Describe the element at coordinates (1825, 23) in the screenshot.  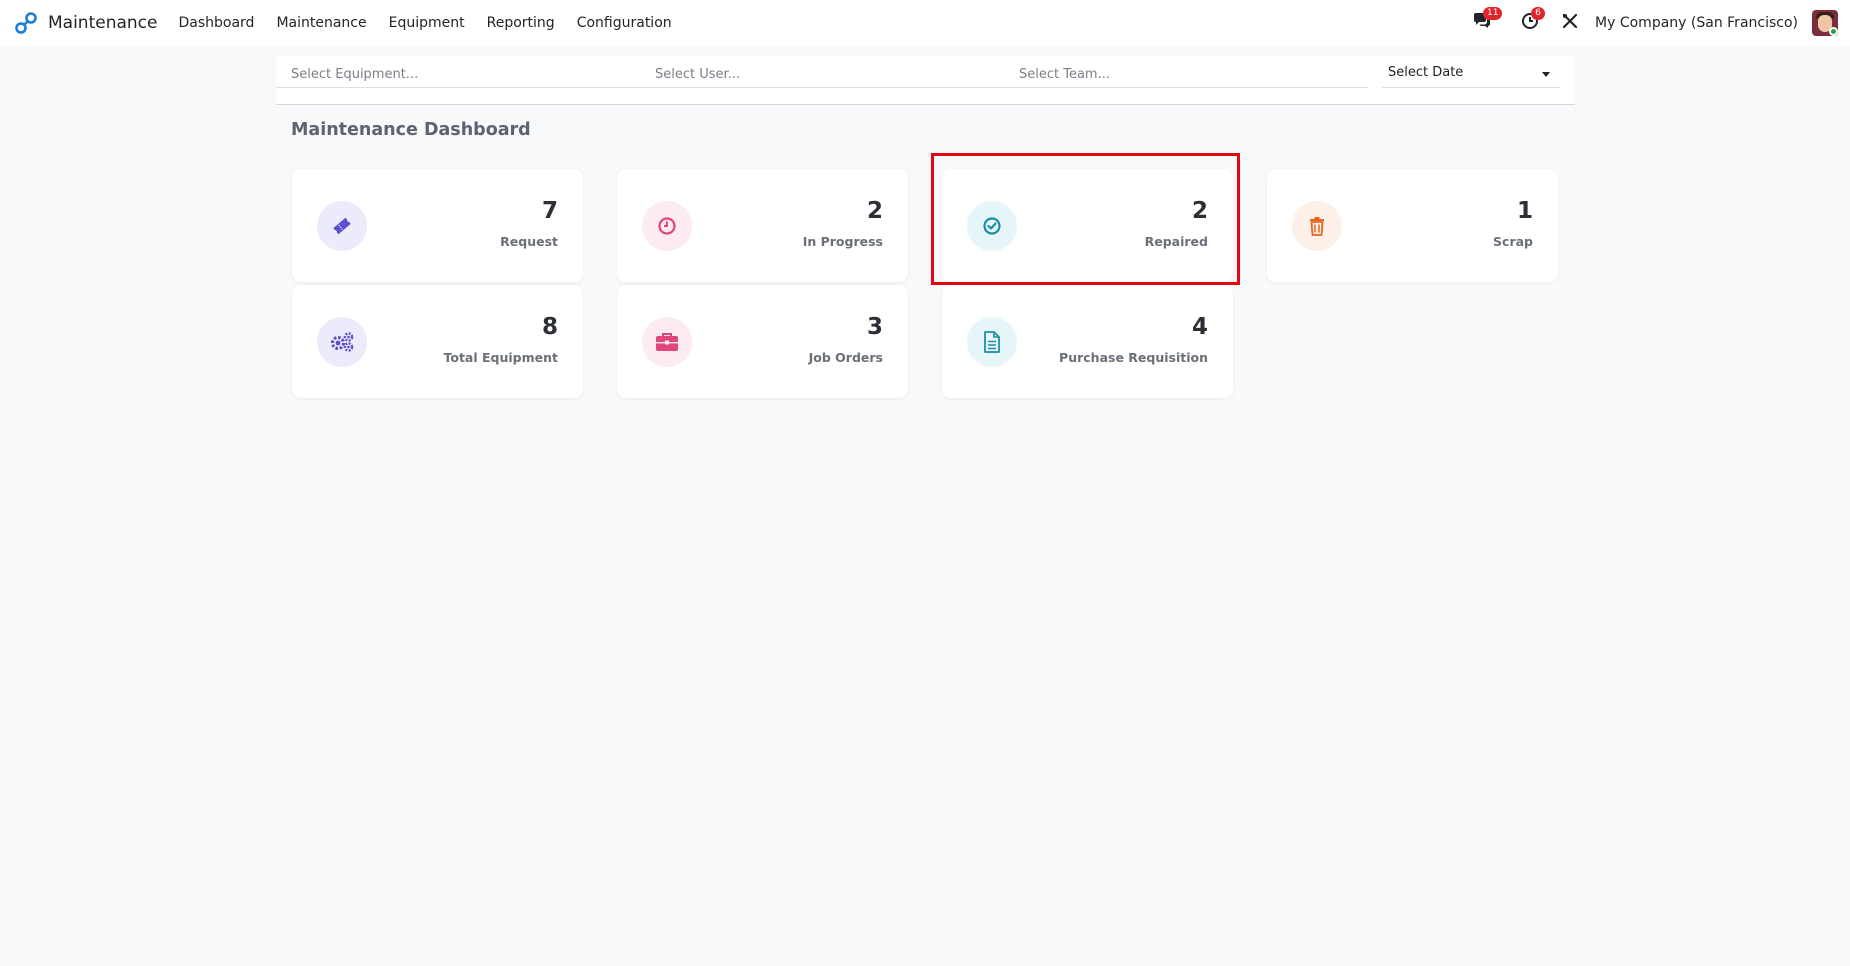
I see `user-avatar` at that location.